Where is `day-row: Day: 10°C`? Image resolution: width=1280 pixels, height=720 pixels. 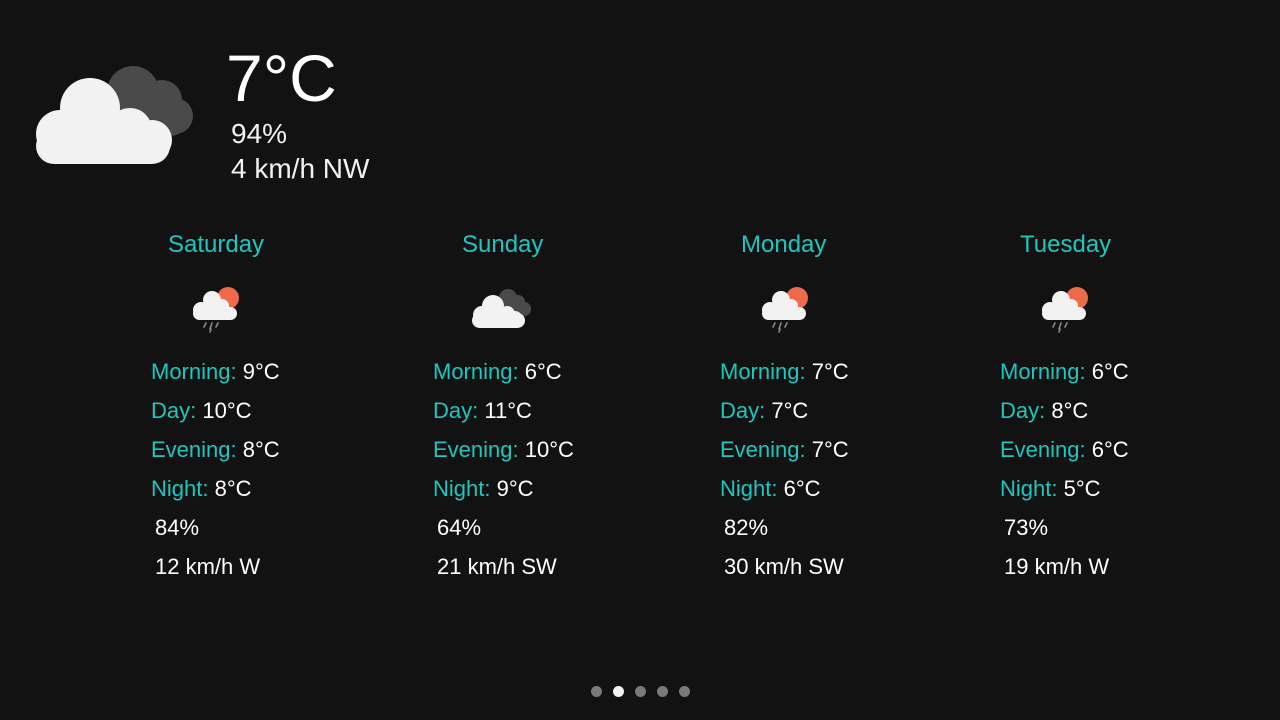 day-row: Day: 10°C is located at coordinates (201, 411).